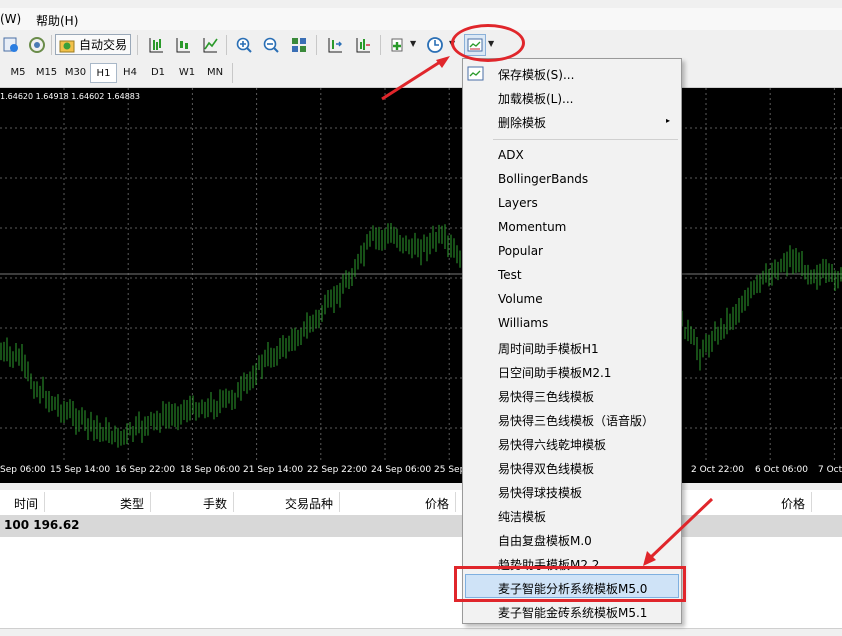  Describe the element at coordinates (215, 503) in the screenshot. I see `col-lots: 手数` at that location.